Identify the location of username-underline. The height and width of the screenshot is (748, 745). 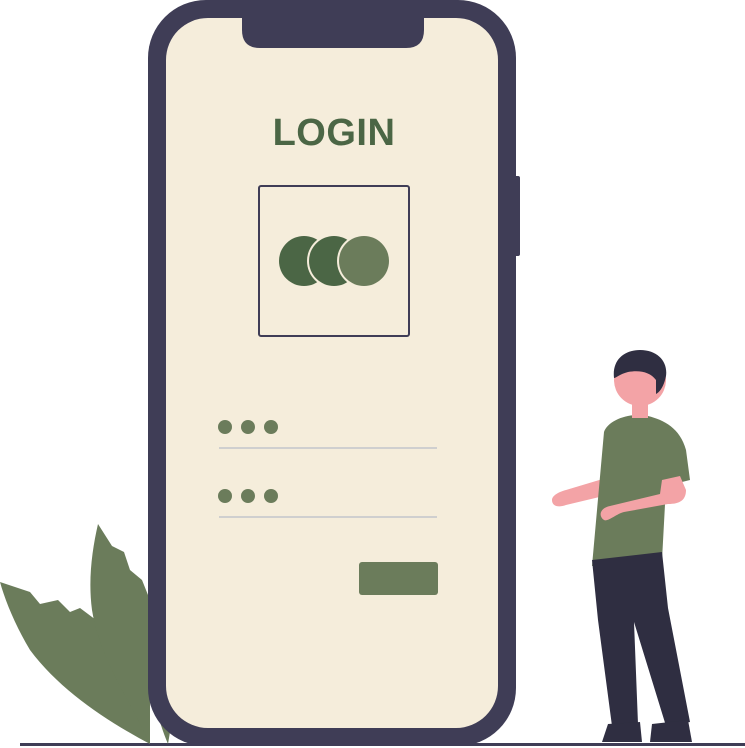
(328, 448).